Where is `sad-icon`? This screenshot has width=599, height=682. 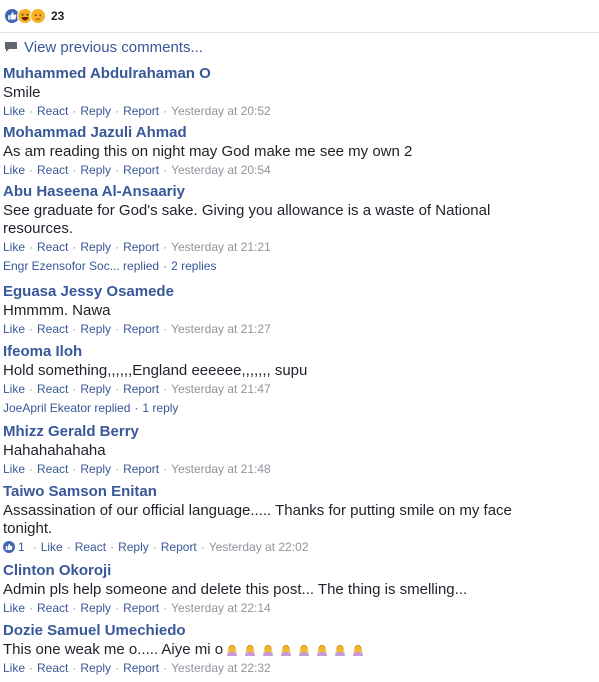
sad-icon is located at coordinates (38, 16).